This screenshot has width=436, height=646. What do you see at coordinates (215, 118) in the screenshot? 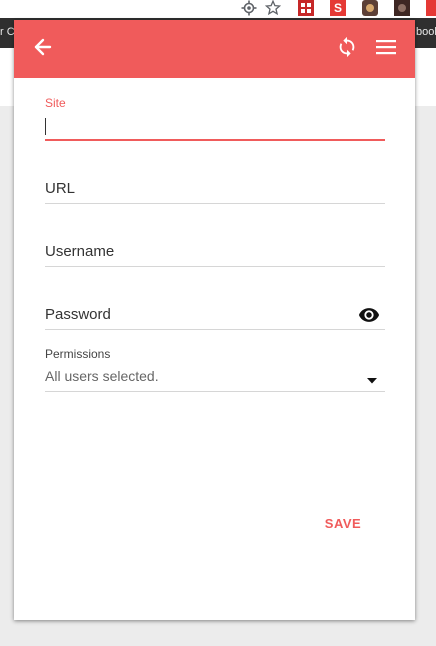
I see `site-field: Site` at bounding box center [215, 118].